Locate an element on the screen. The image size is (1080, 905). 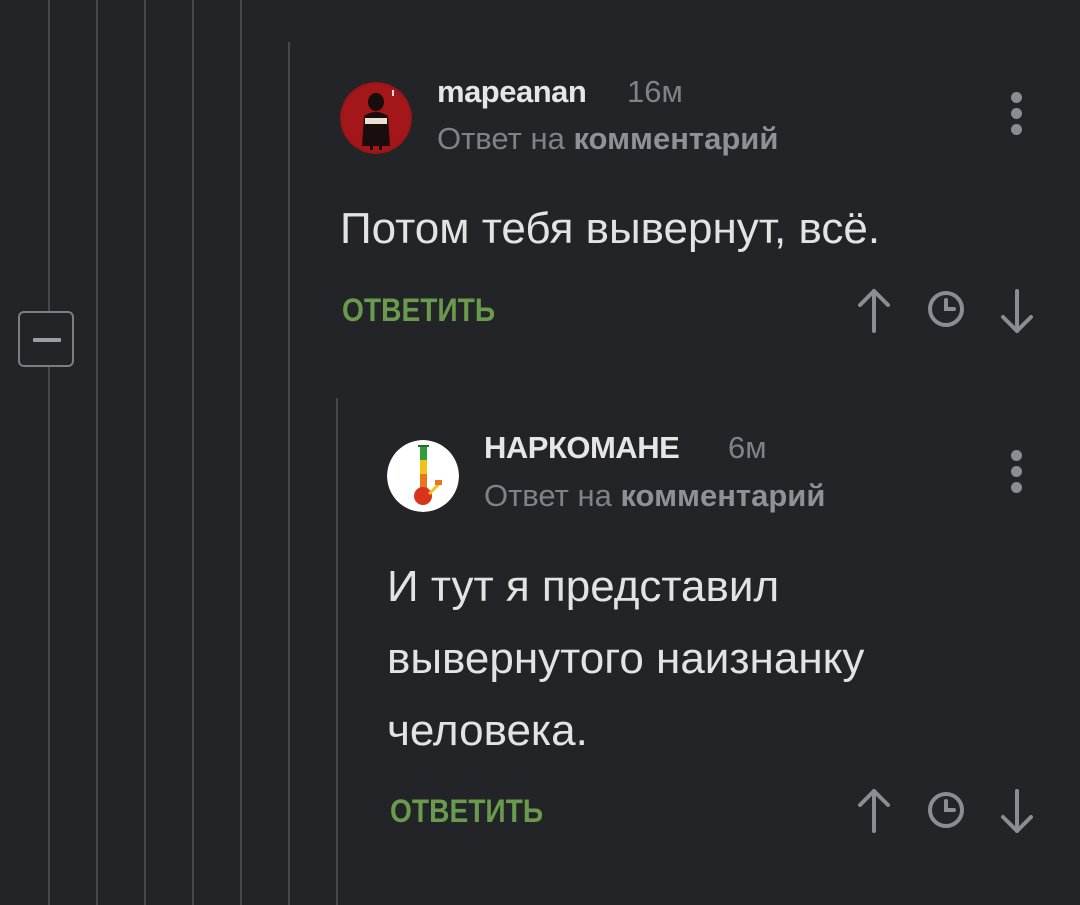
author-name: НАРКОМАНЕ is located at coordinates (582, 448).